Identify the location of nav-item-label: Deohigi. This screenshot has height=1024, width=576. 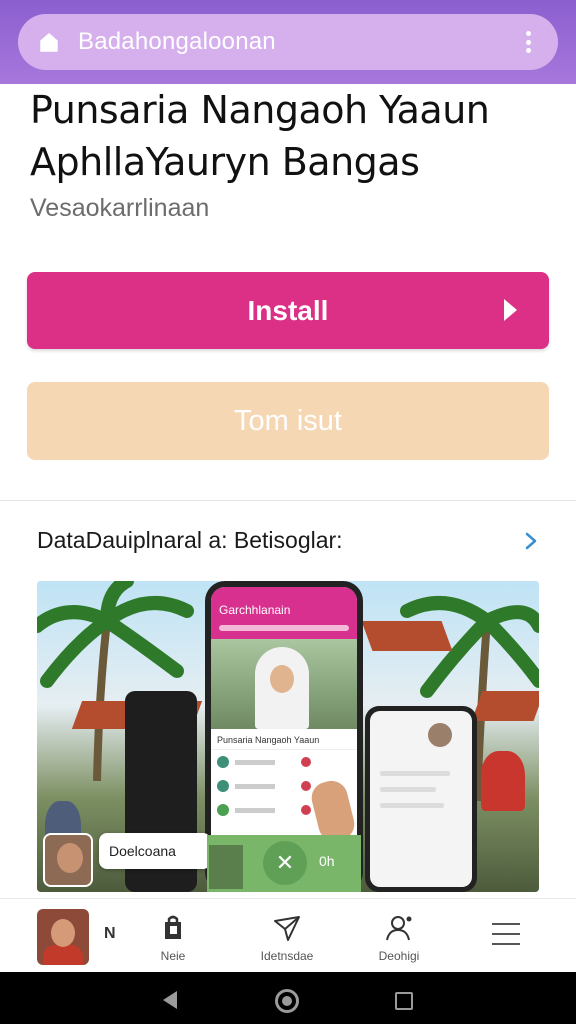
(399, 956).